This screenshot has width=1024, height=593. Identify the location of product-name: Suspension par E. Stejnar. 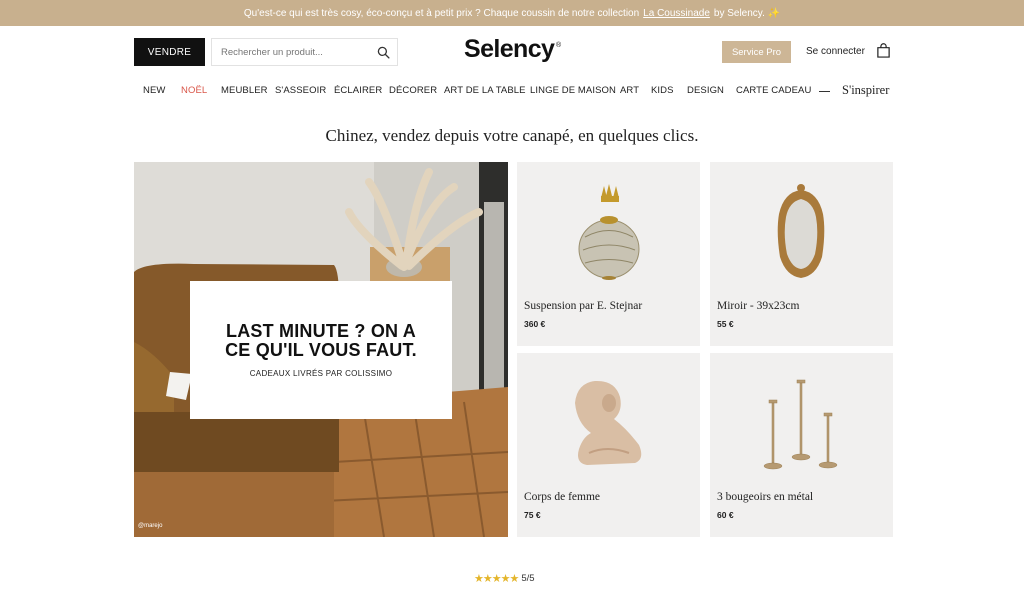
(583, 306).